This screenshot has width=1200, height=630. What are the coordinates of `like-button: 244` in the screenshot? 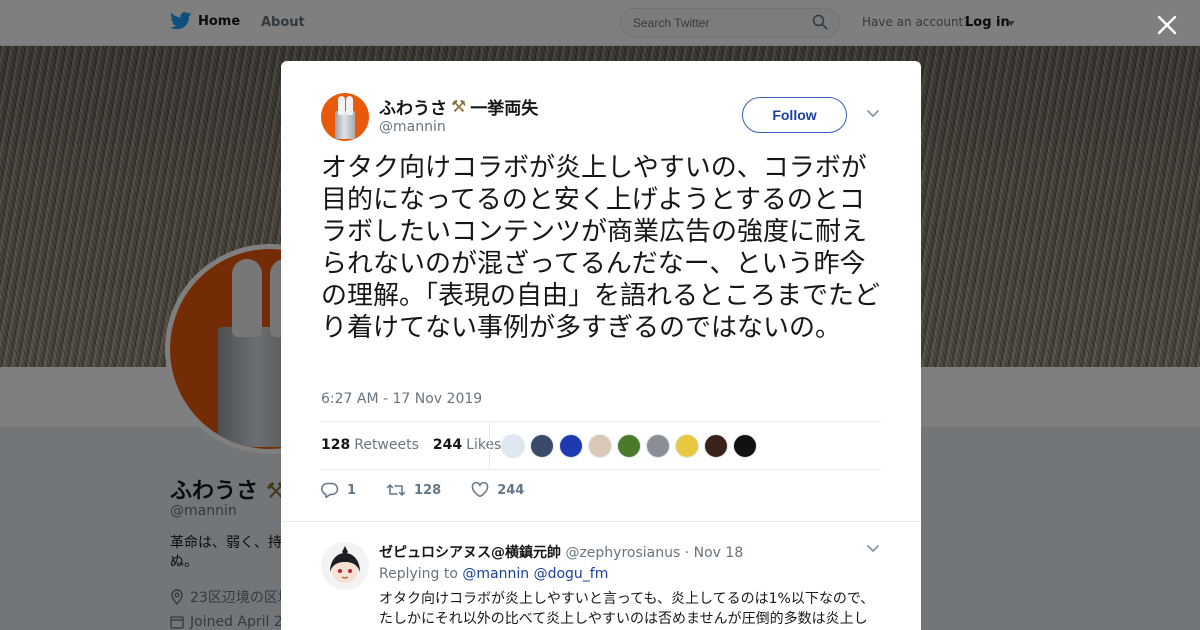 It's located at (497, 490).